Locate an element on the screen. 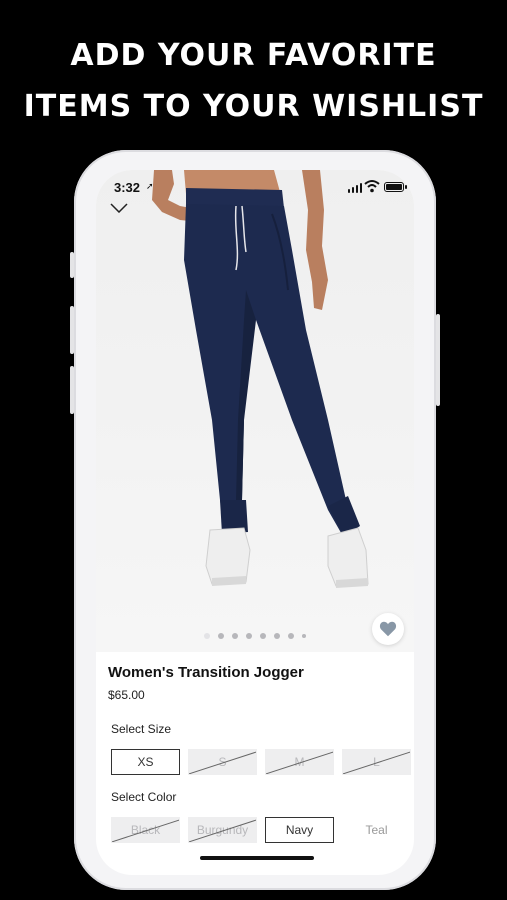  status-bar: 3:32 ➚ is located at coordinates (255, 188).